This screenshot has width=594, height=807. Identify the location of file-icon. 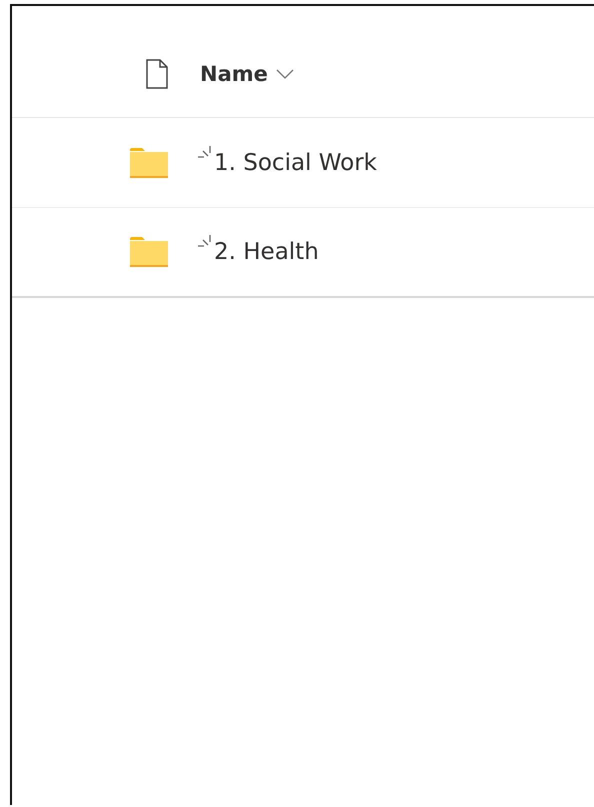
(157, 73).